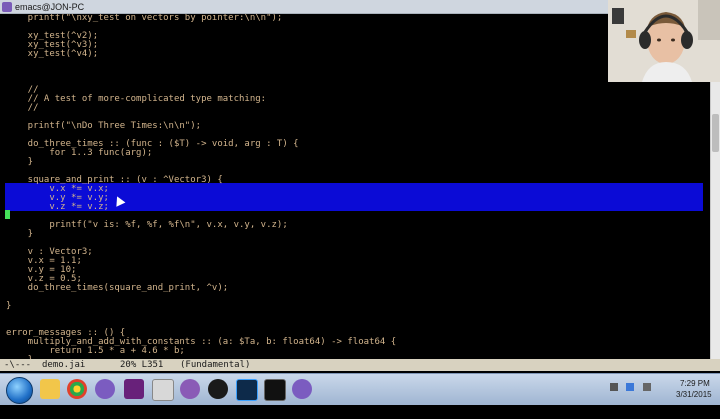 Image resolution: width=720 pixels, height=419 pixels. I want to click on code-line: printf("\nDo Three Times:\n\n");, so click(355, 126).